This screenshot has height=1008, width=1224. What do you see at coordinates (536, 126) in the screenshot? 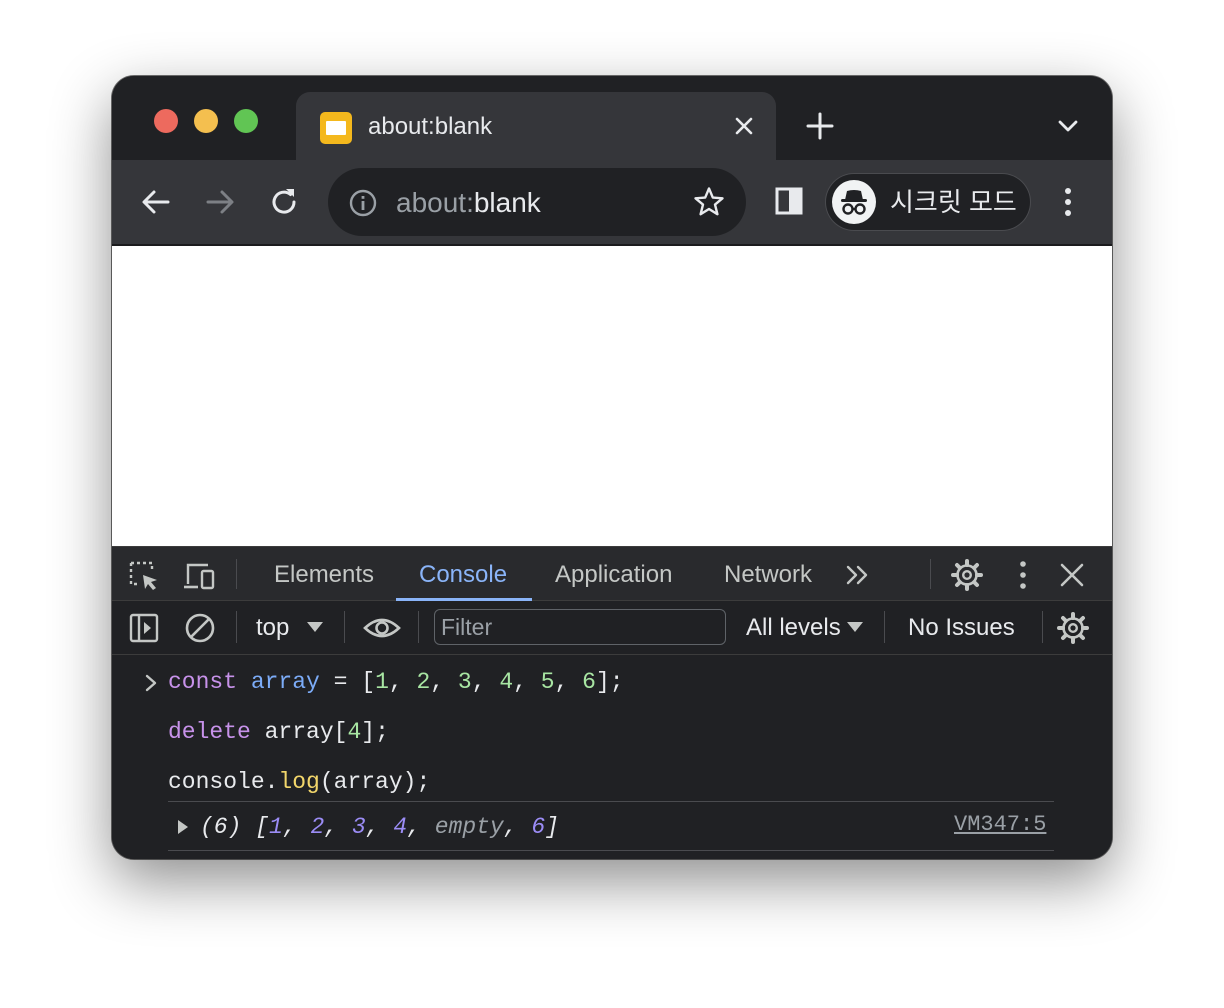
I see `tab-about-blank: about:blank` at bounding box center [536, 126].